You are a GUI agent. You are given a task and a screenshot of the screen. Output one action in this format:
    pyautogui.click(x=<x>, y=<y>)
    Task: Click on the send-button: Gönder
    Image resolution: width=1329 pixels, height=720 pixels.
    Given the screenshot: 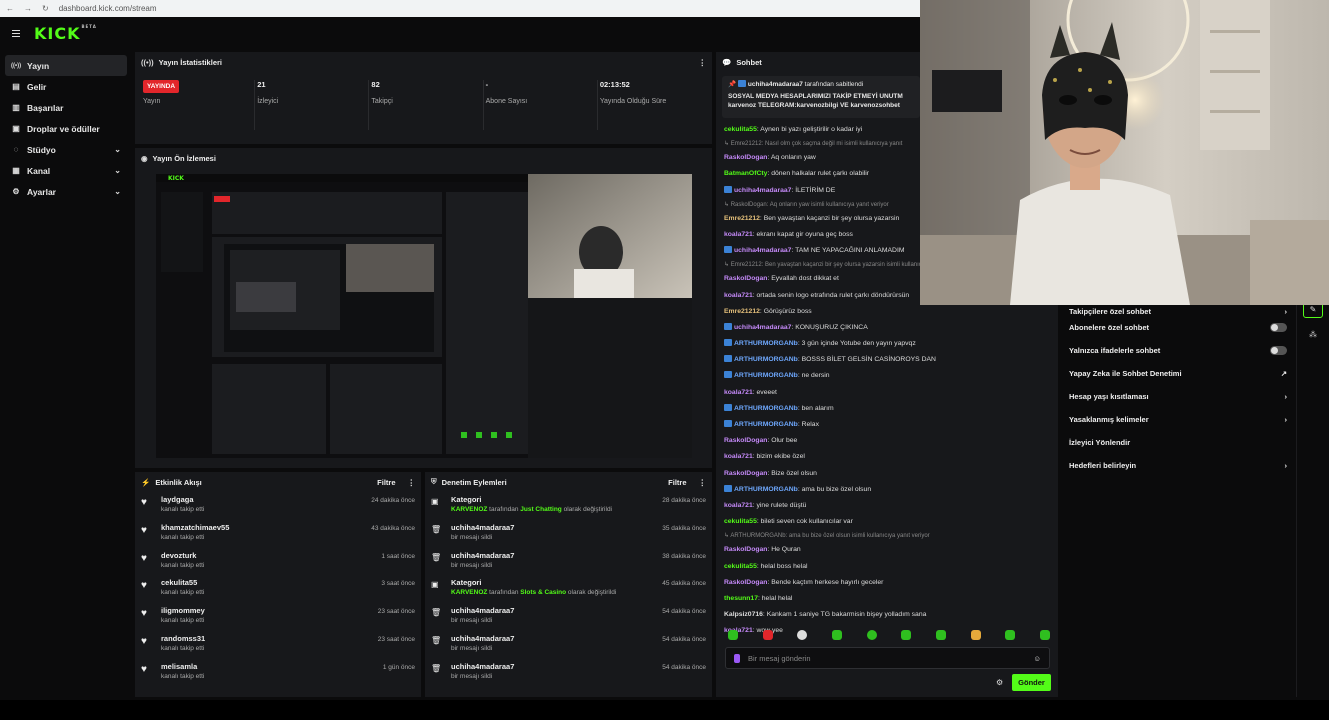 What is the action you would take?
    pyautogui.click(x=1031, y=682)
    